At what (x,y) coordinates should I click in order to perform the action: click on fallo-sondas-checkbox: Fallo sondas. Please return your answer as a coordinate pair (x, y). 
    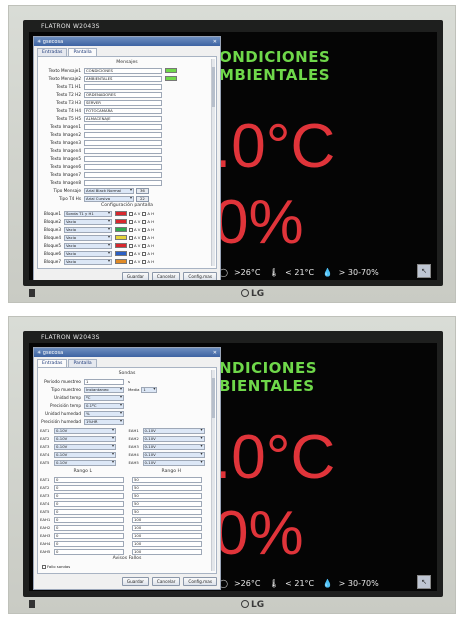
    Looking at the image, I should click on (56, 566).